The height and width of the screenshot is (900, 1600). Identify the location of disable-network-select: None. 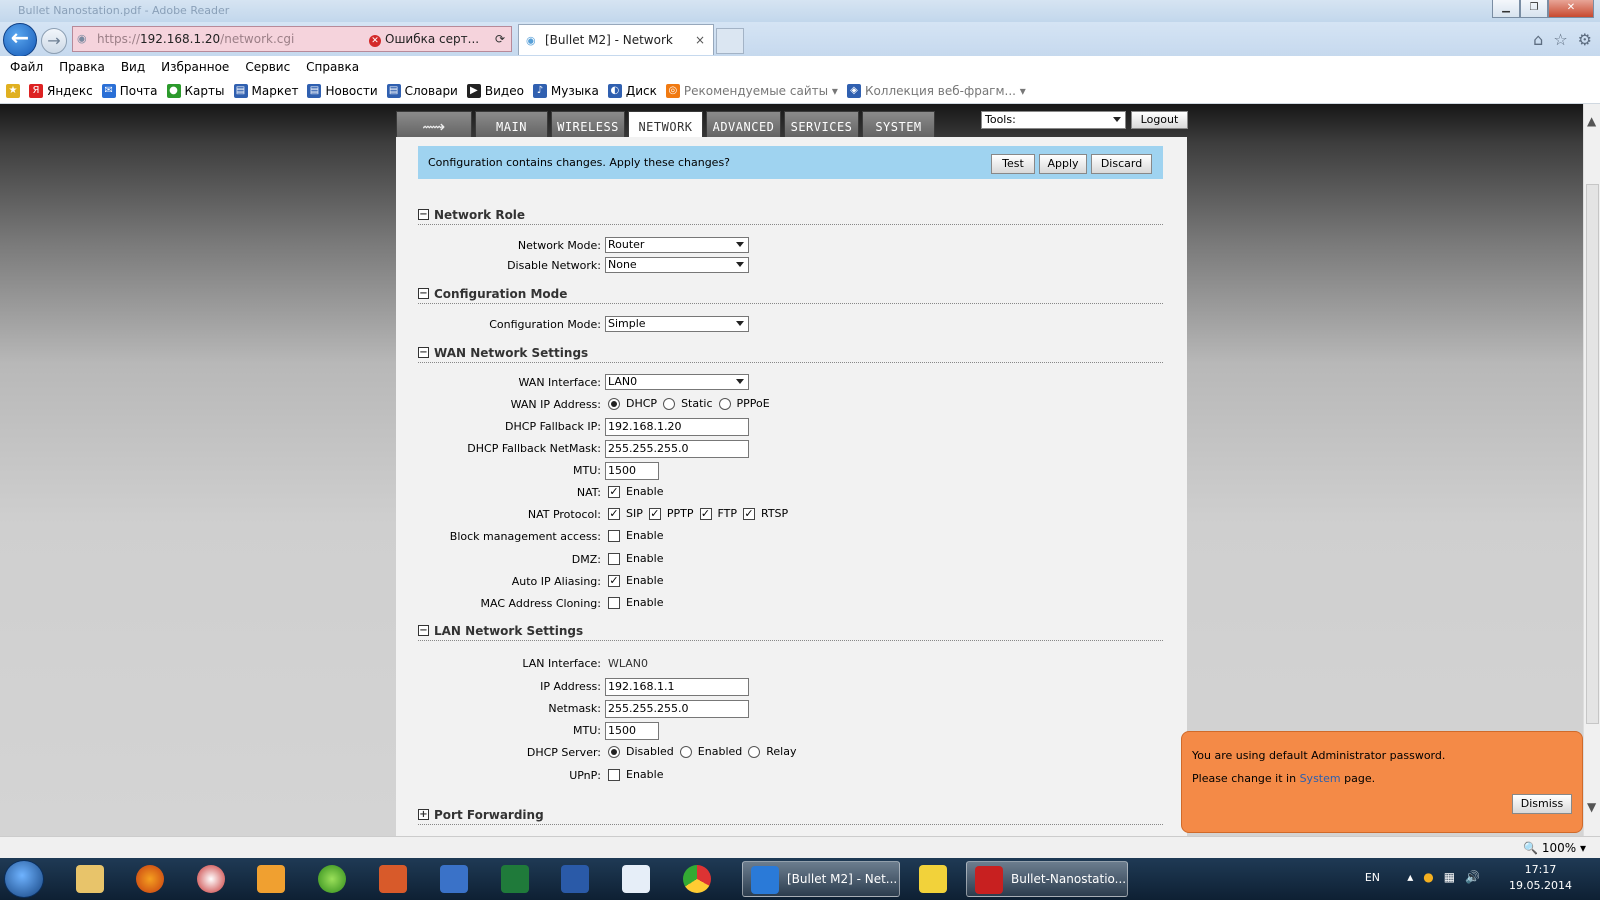
(677, 265).